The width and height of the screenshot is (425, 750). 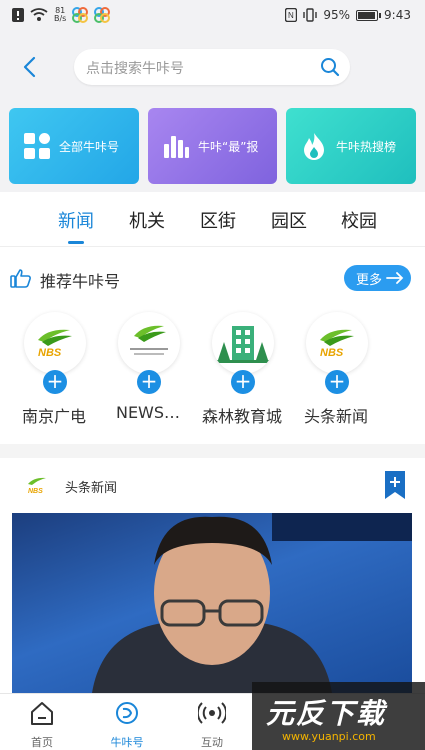 What do you see at coordinates (218, 220) in the screenshot?
I see `tab-districts: 区街` at bounding box center [218, 220].